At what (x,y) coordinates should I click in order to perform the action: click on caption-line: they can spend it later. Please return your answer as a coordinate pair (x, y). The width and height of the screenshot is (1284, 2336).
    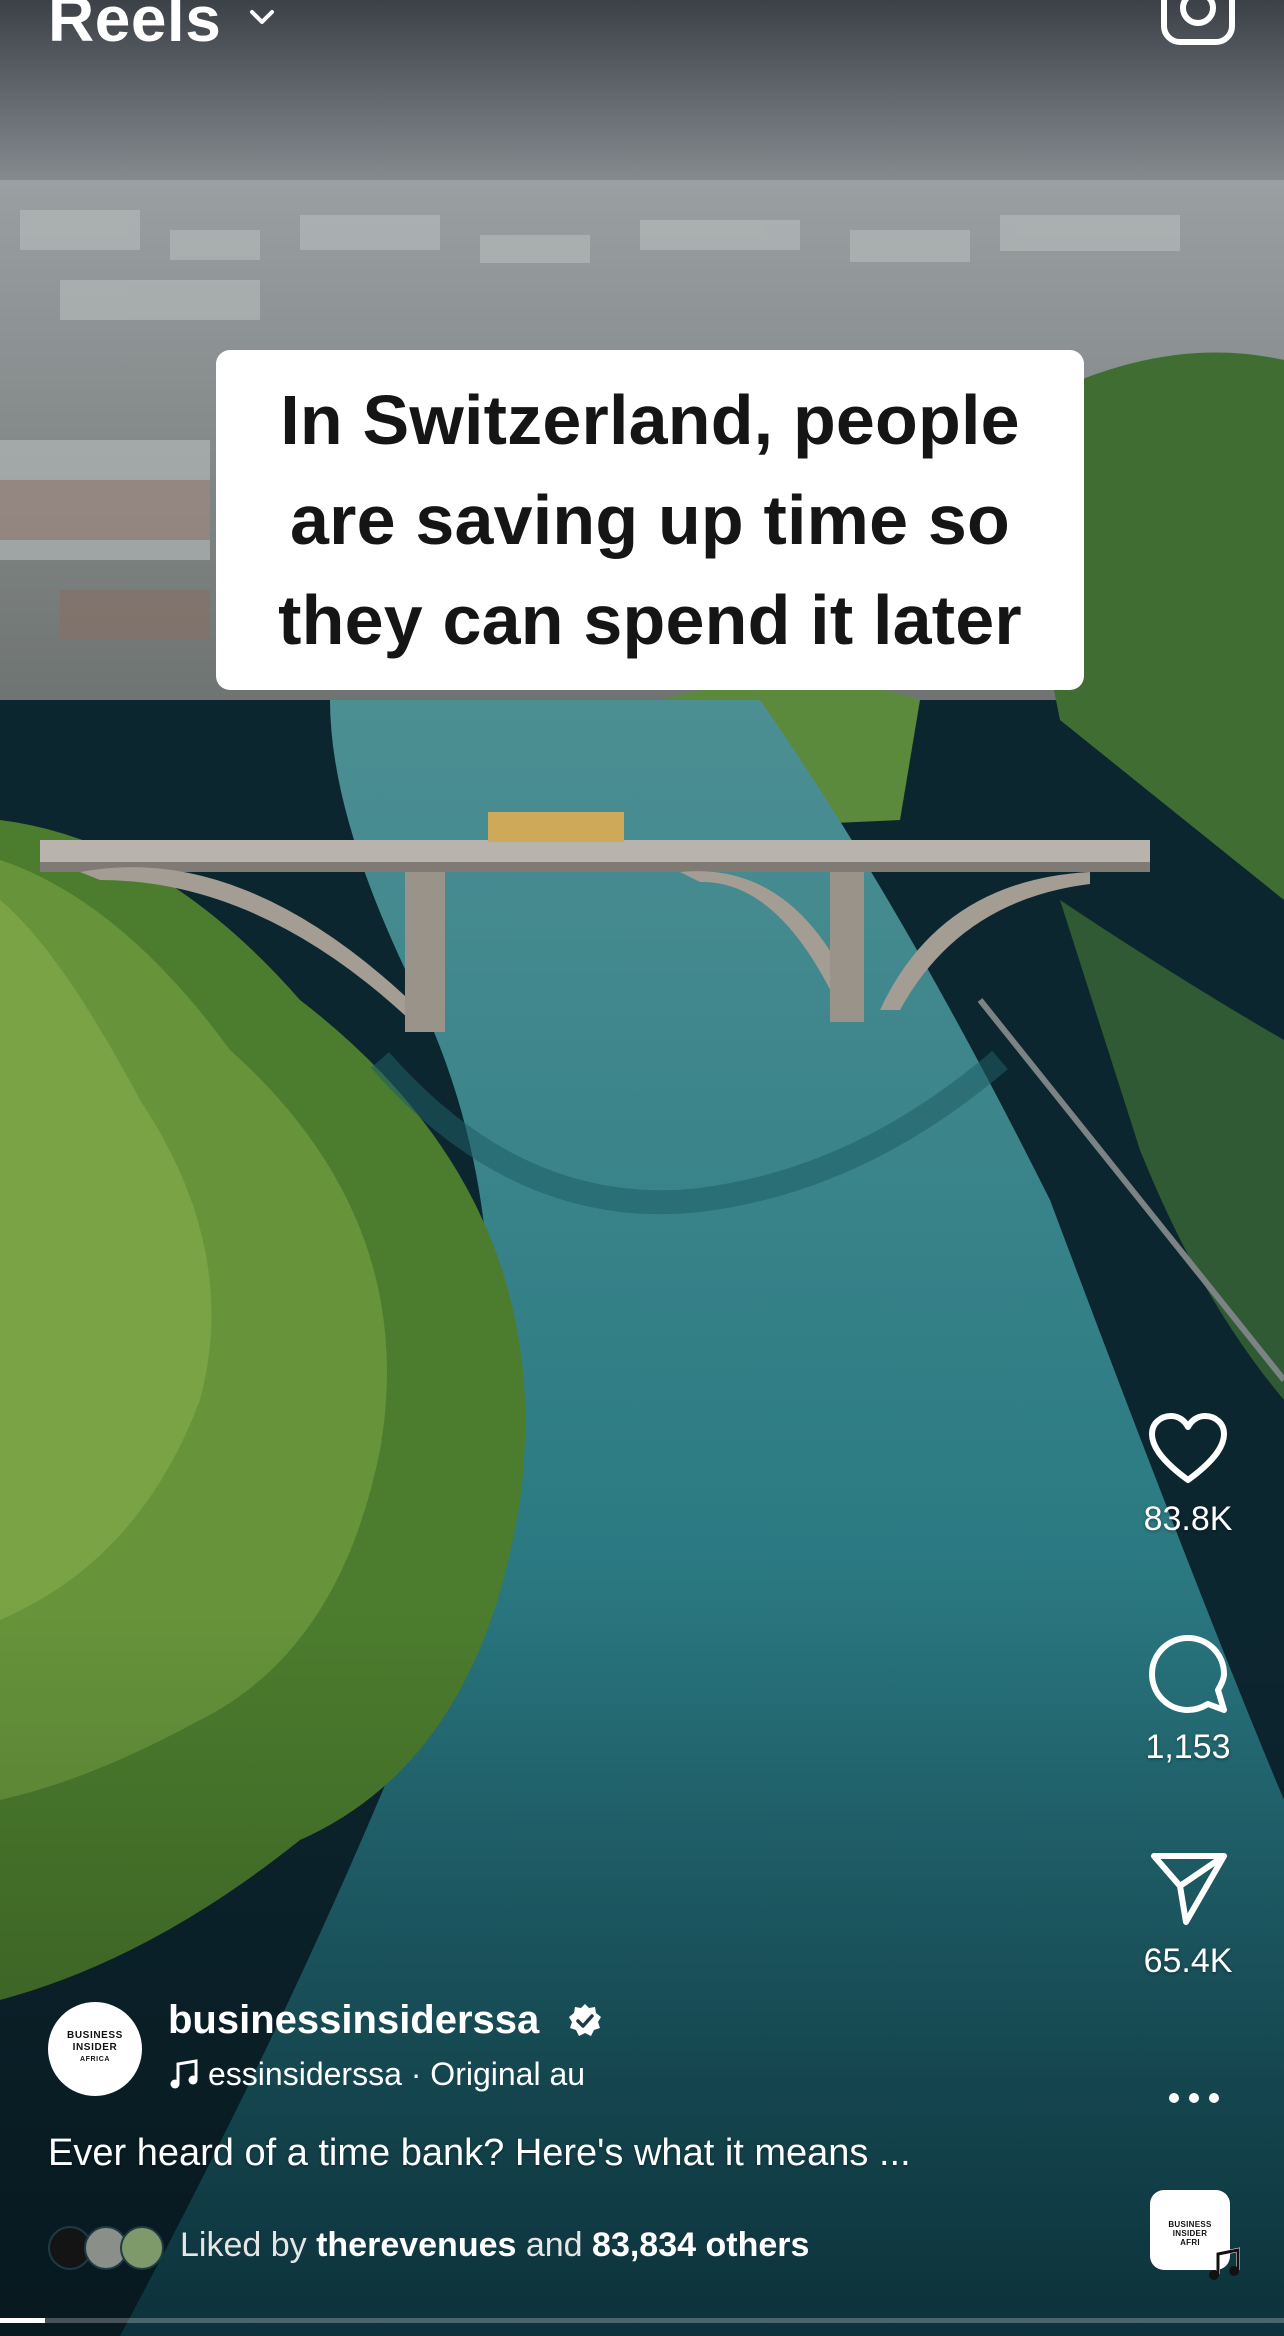
    Looking at the image, I should click on (650, 620).